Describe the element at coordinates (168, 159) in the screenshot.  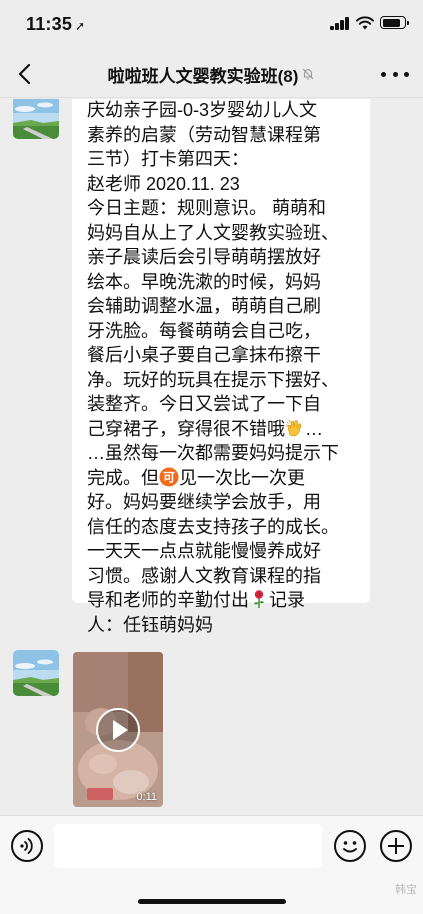
I see `message-line: 三节）打卡第四天：` at that location.